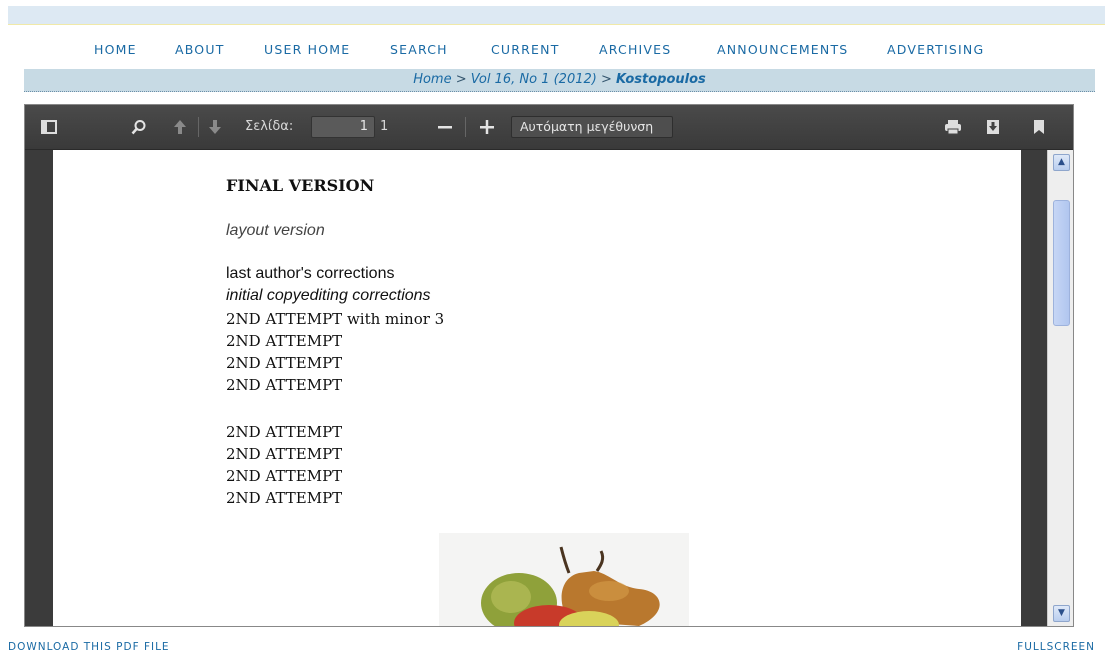  Describe the element at coordinates (564, 579) in the screenshot. I see `pears-image` at that location.